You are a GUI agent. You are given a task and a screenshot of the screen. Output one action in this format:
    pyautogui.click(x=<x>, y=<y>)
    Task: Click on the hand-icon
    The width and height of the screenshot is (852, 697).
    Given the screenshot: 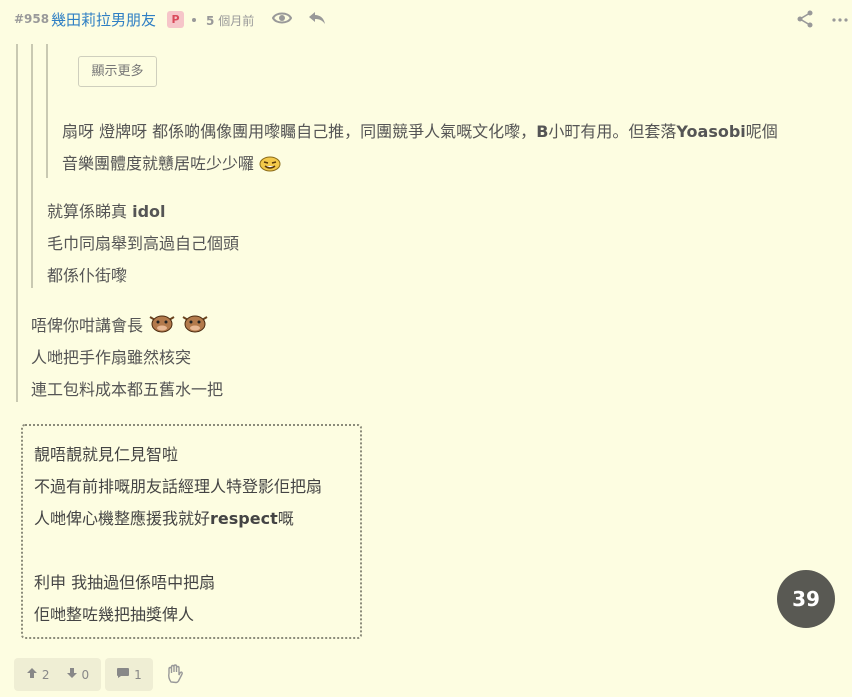 What is the action you would take?
    pyautogui.click(x=175, y=676)
    